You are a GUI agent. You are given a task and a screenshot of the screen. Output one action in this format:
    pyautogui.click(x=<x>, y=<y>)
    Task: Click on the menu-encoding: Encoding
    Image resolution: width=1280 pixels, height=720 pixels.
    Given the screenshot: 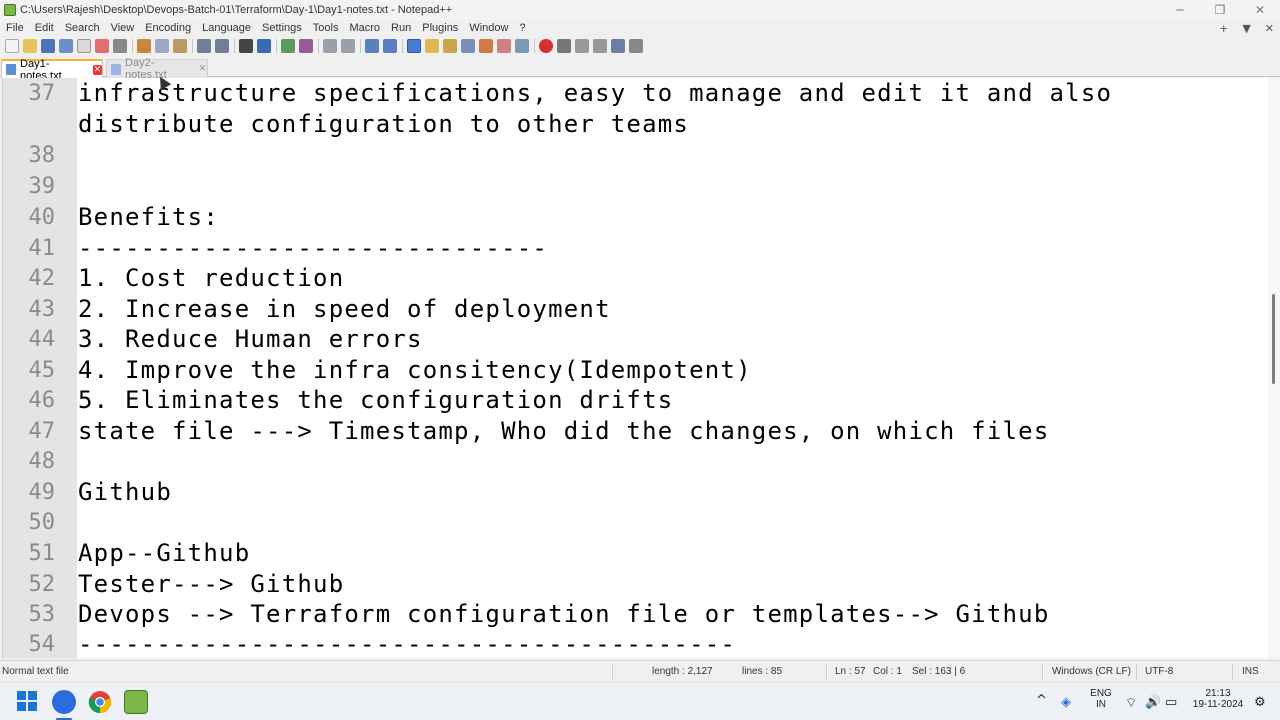 What is the action you would take?
    pyautogui.click(x=167, y=28)
    